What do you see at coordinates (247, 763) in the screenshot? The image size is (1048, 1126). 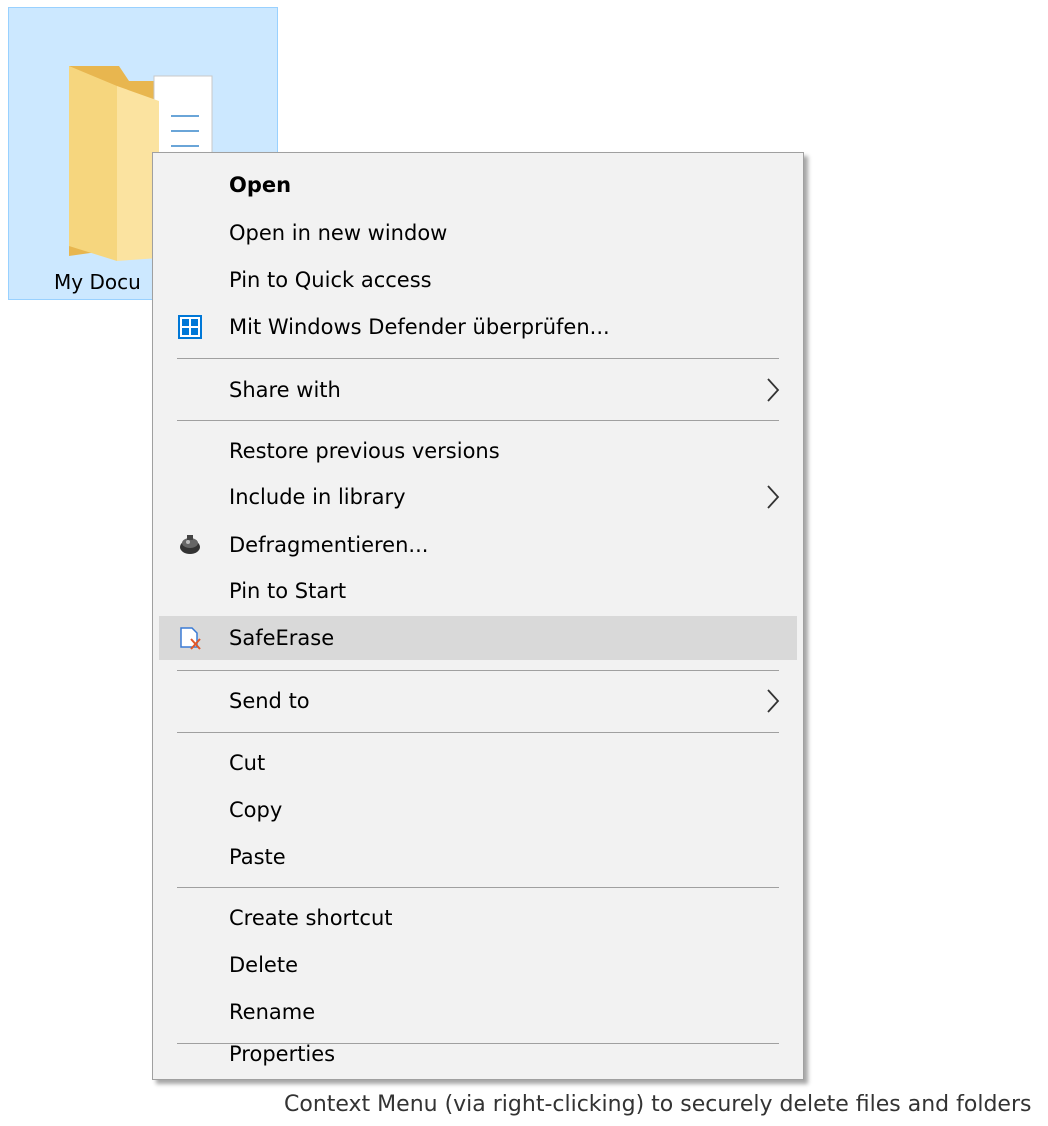 I see `menu-item-label: Cut` at bounding box center [247, 763].